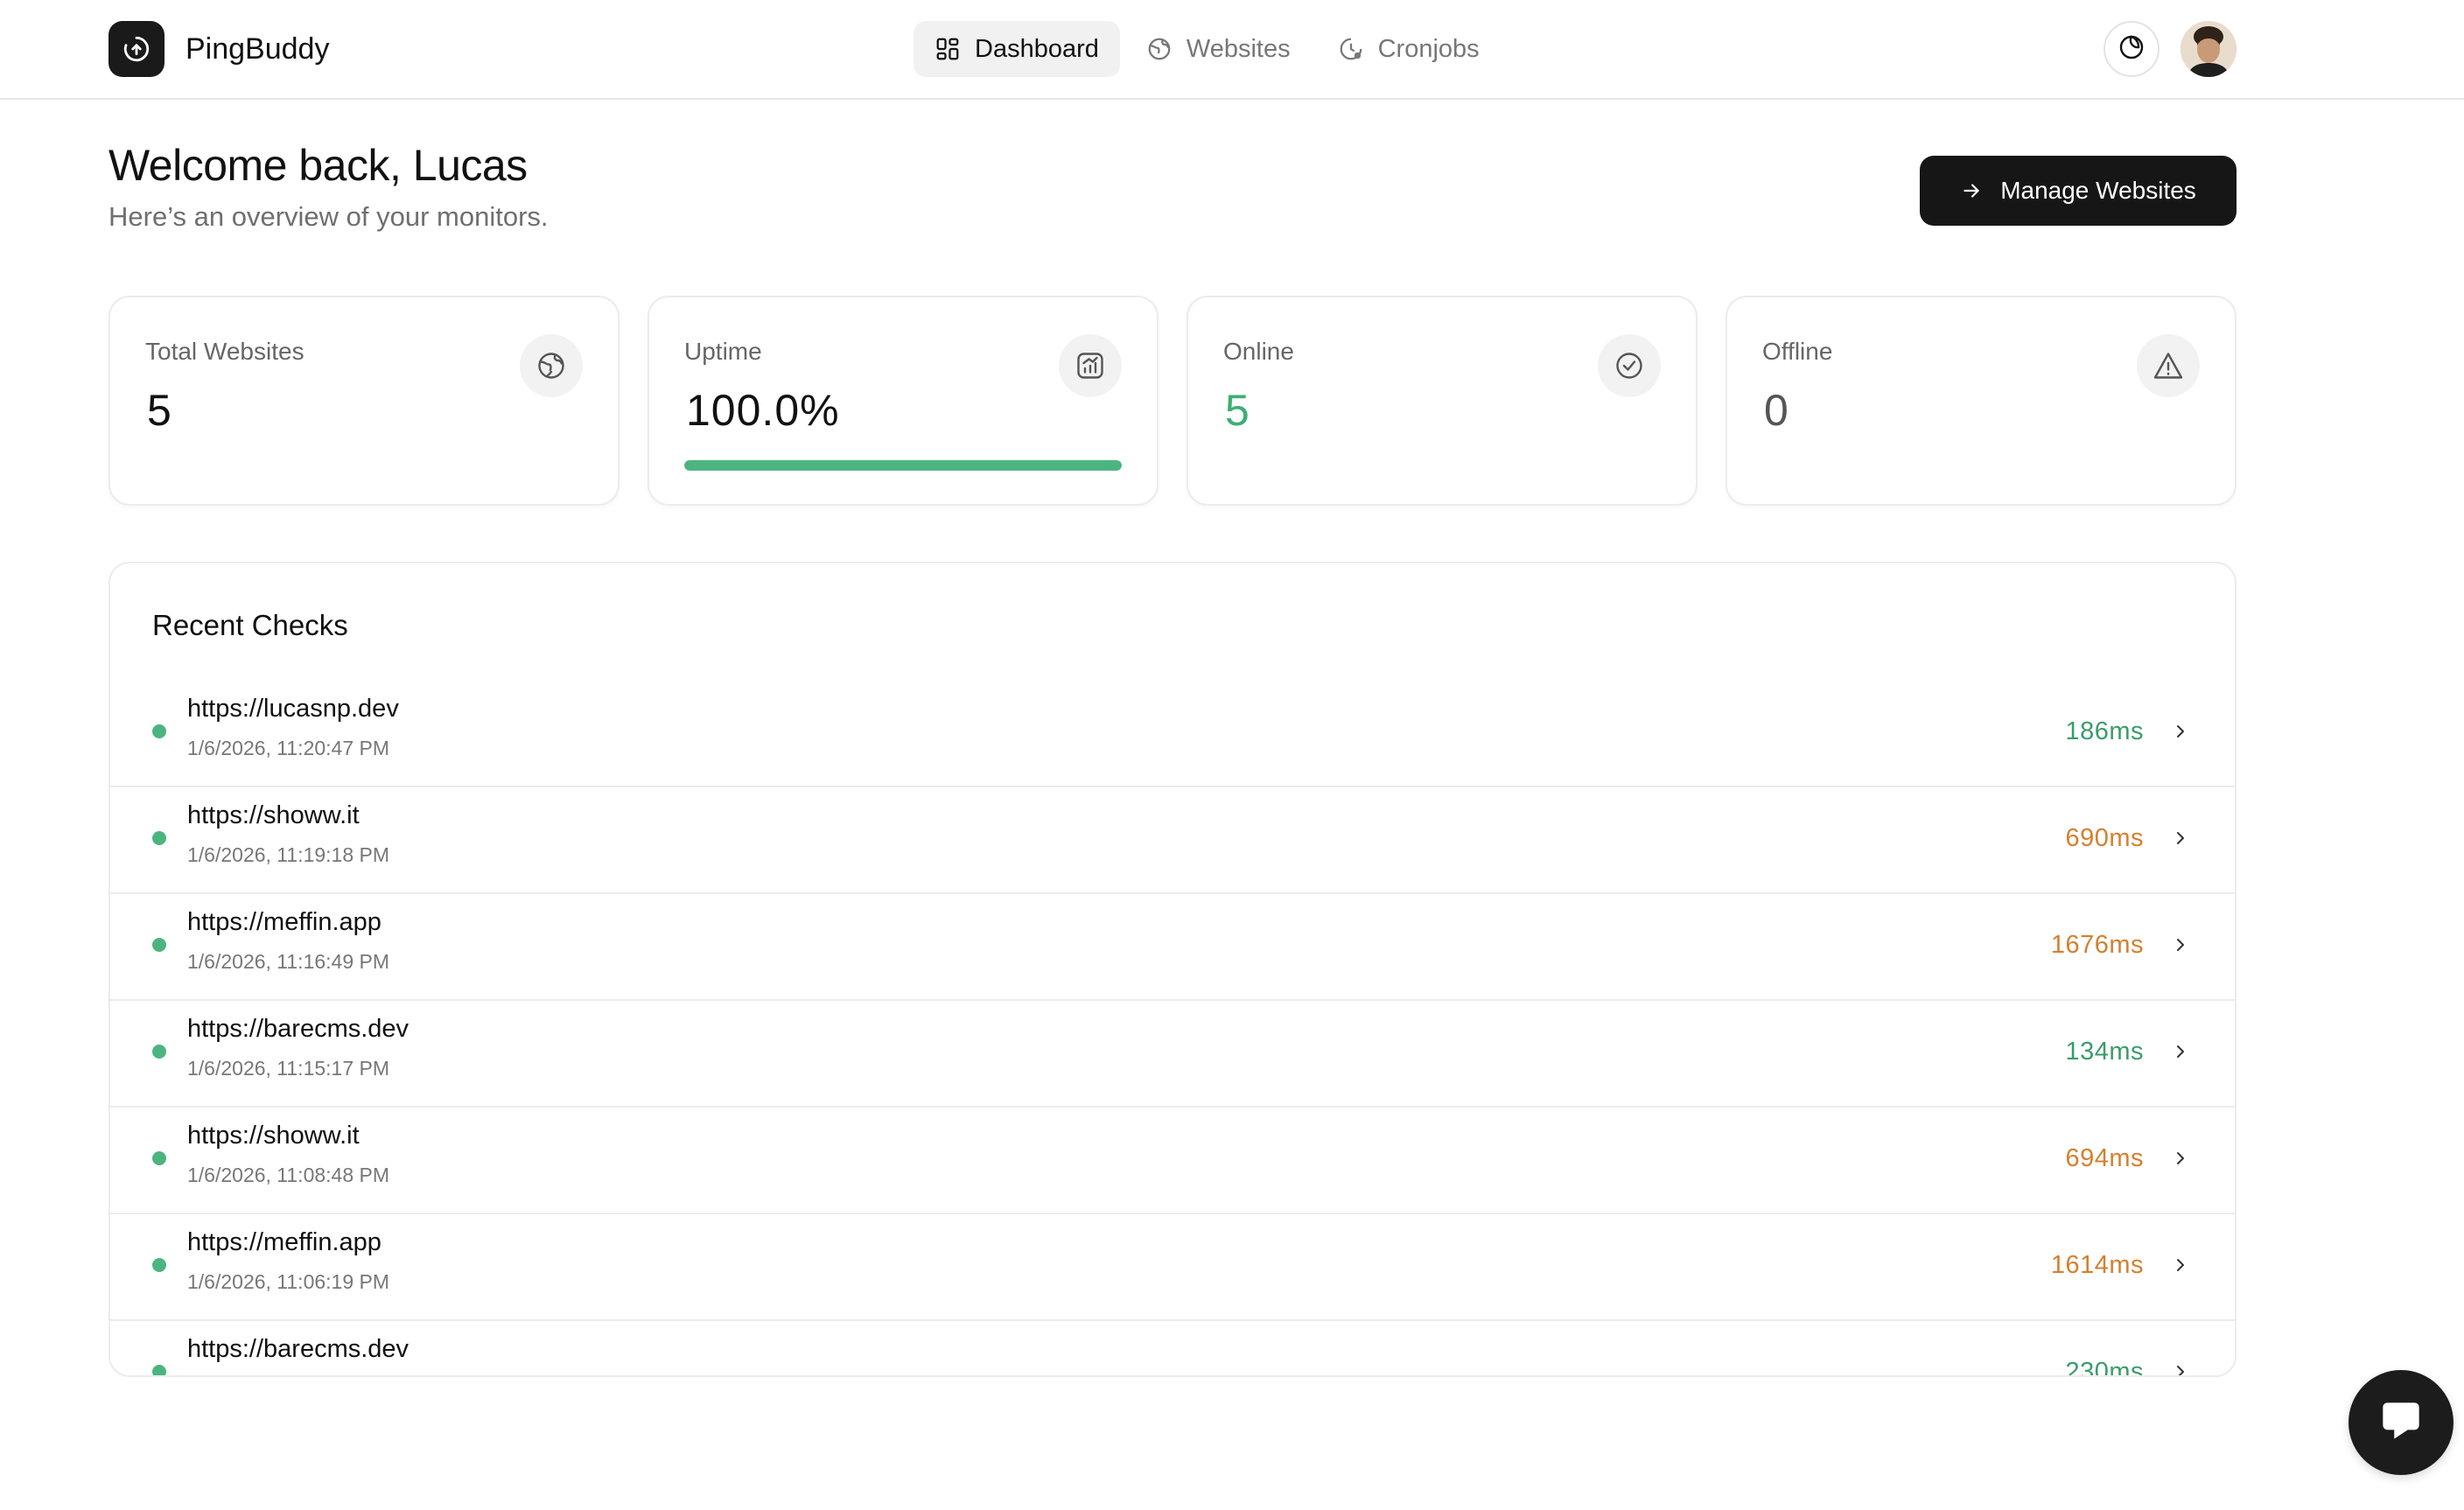 This screenshot has width=2464, height=1510. I want to click on check-time: 1/6/2026, 11:19:18 PM, so click(288, 854).